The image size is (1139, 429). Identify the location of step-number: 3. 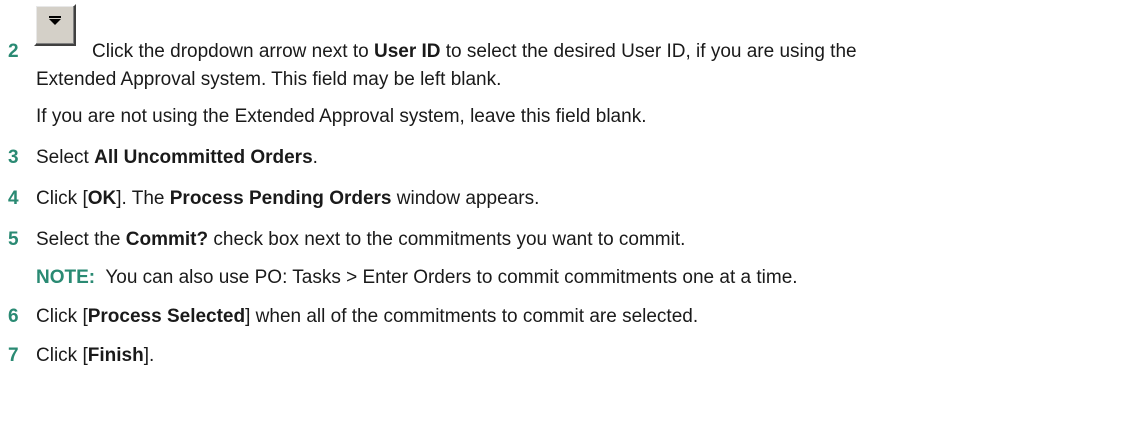
(13, 157).